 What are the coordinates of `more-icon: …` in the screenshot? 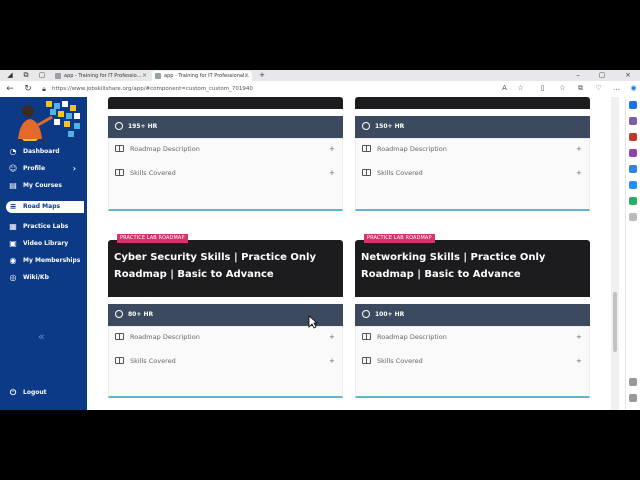 It's located at (616, 88).